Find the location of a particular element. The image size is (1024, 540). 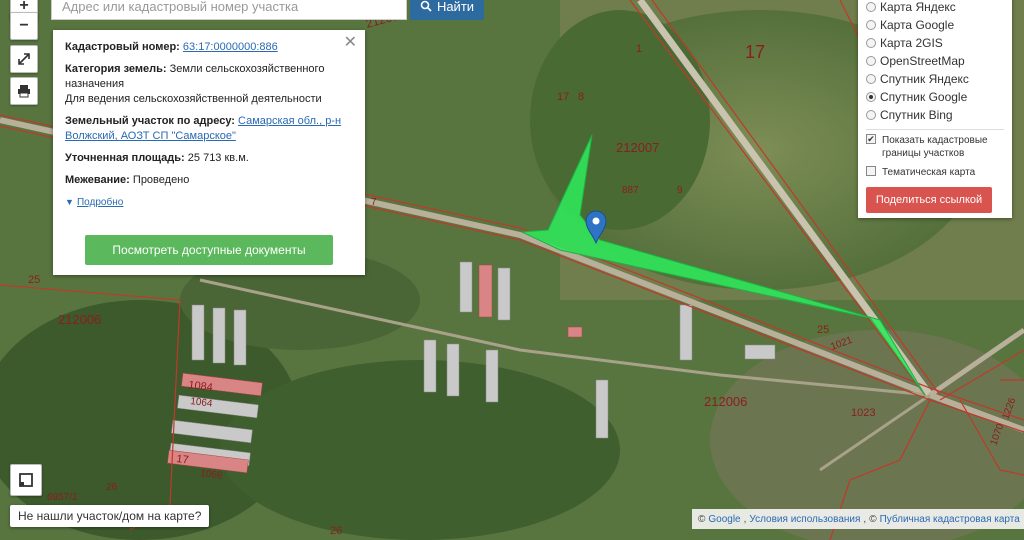

layer-option: Спутник Яндекс is located at coordinates (935, 79).